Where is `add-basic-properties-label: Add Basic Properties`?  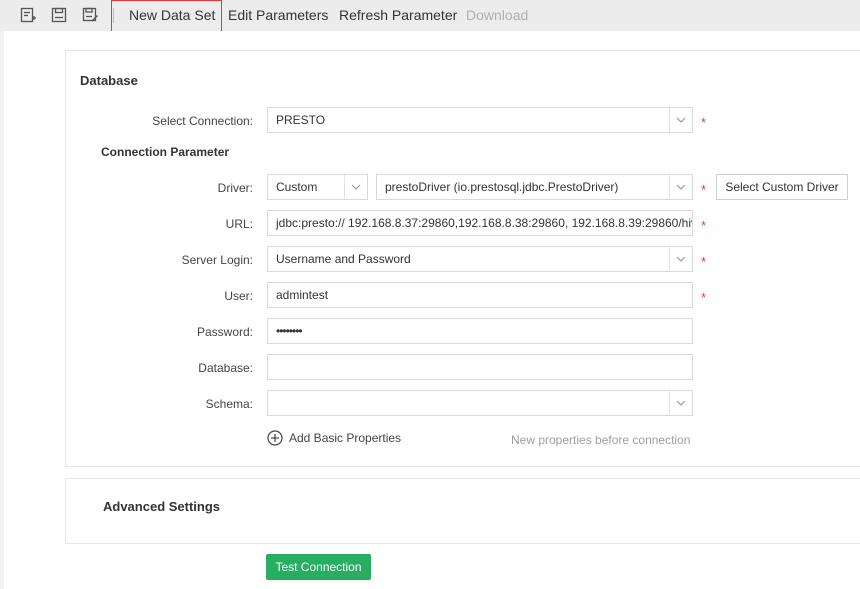 add-basic-properties-label: Add Basic Properties is located at coordinates (345, 438).